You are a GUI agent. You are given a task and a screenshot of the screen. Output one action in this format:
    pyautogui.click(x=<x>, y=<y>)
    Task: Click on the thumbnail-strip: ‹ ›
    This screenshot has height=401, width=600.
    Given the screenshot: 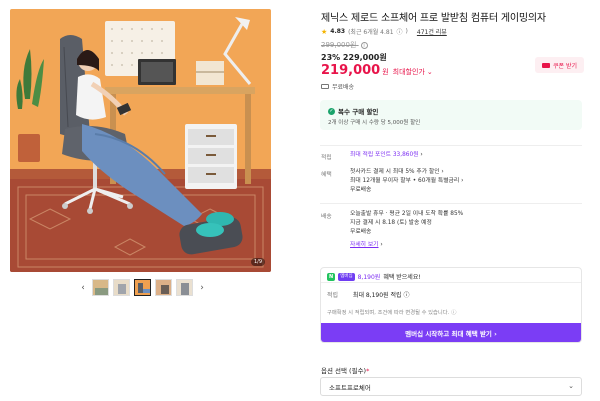 What is the action you would take?
    pyautogui.click(x=142, y=287)
    